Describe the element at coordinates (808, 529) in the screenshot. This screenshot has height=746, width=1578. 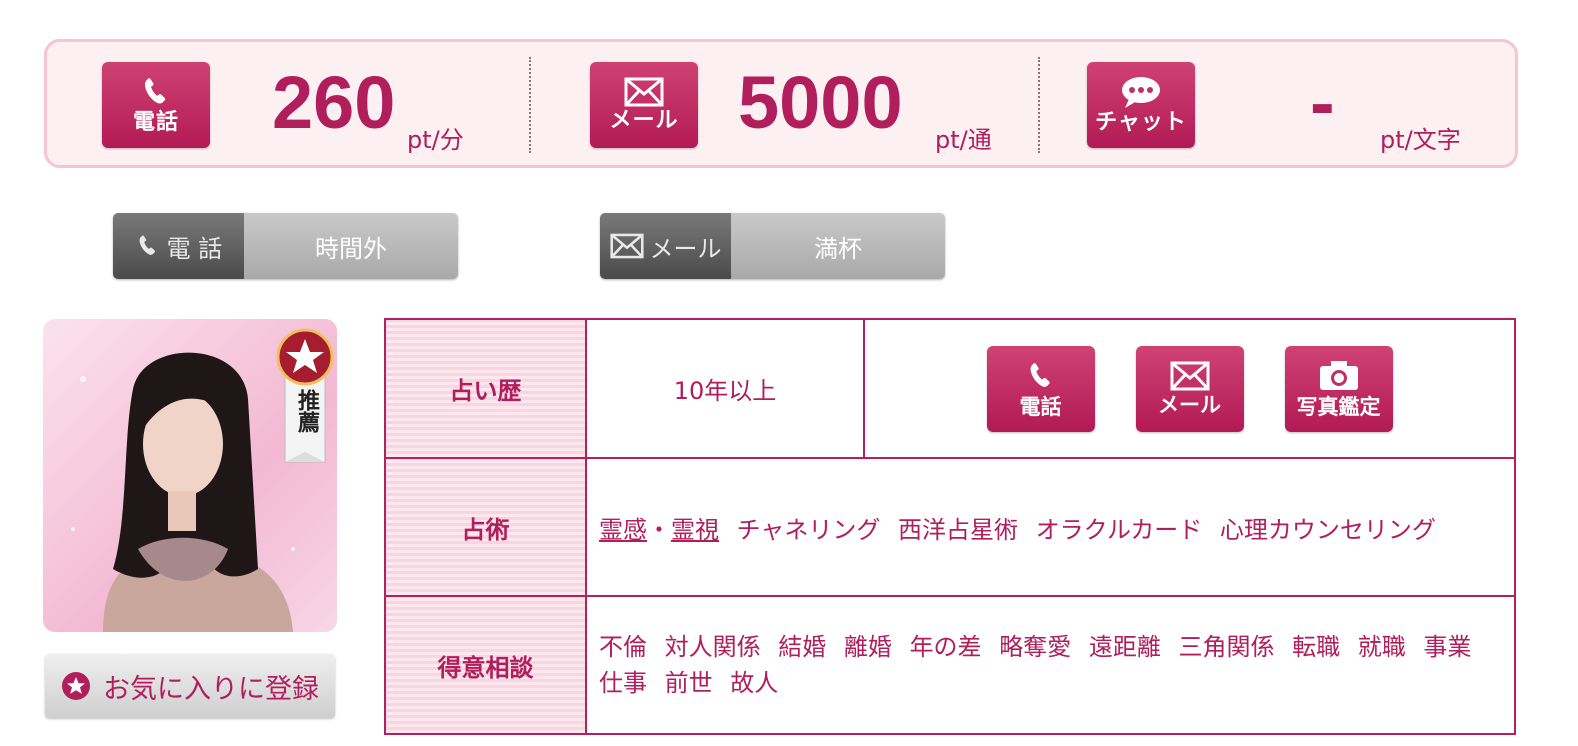
I see `art-item: チャネリング` at that location.